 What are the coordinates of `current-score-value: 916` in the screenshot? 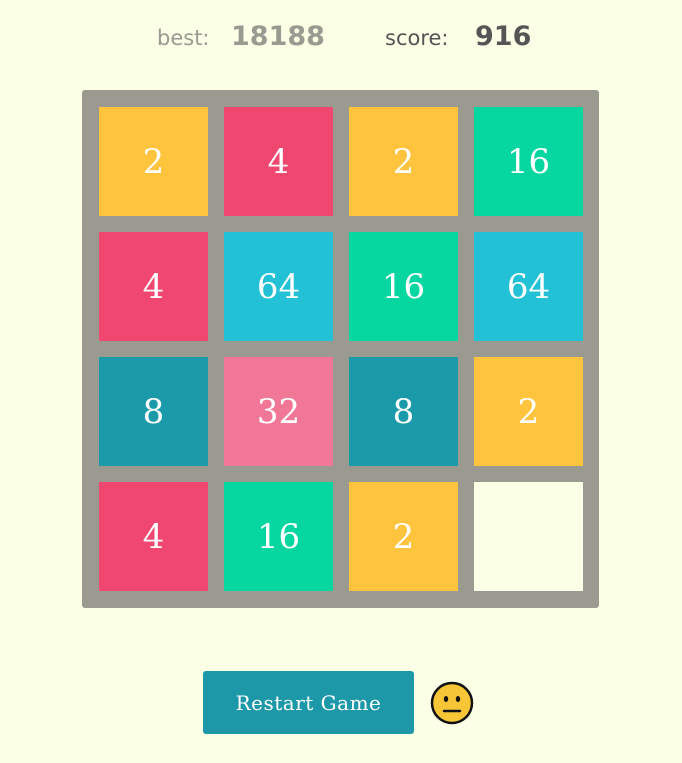 It's located at (503, 36).